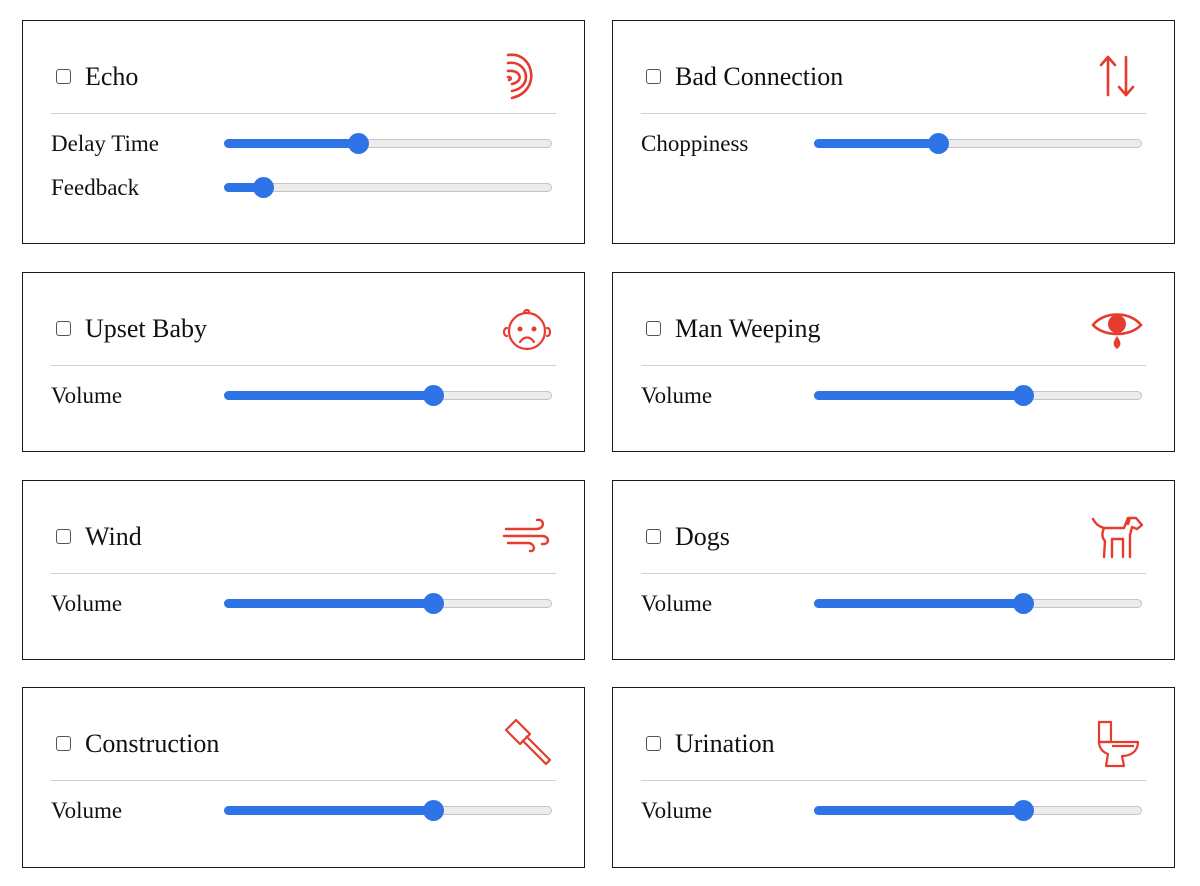 Image resolution: width=1200 pixels, height=886 pixels. Describe the element at coordinates (725, 743) in the screenshot. I see `effect-title: Urination` at that location.